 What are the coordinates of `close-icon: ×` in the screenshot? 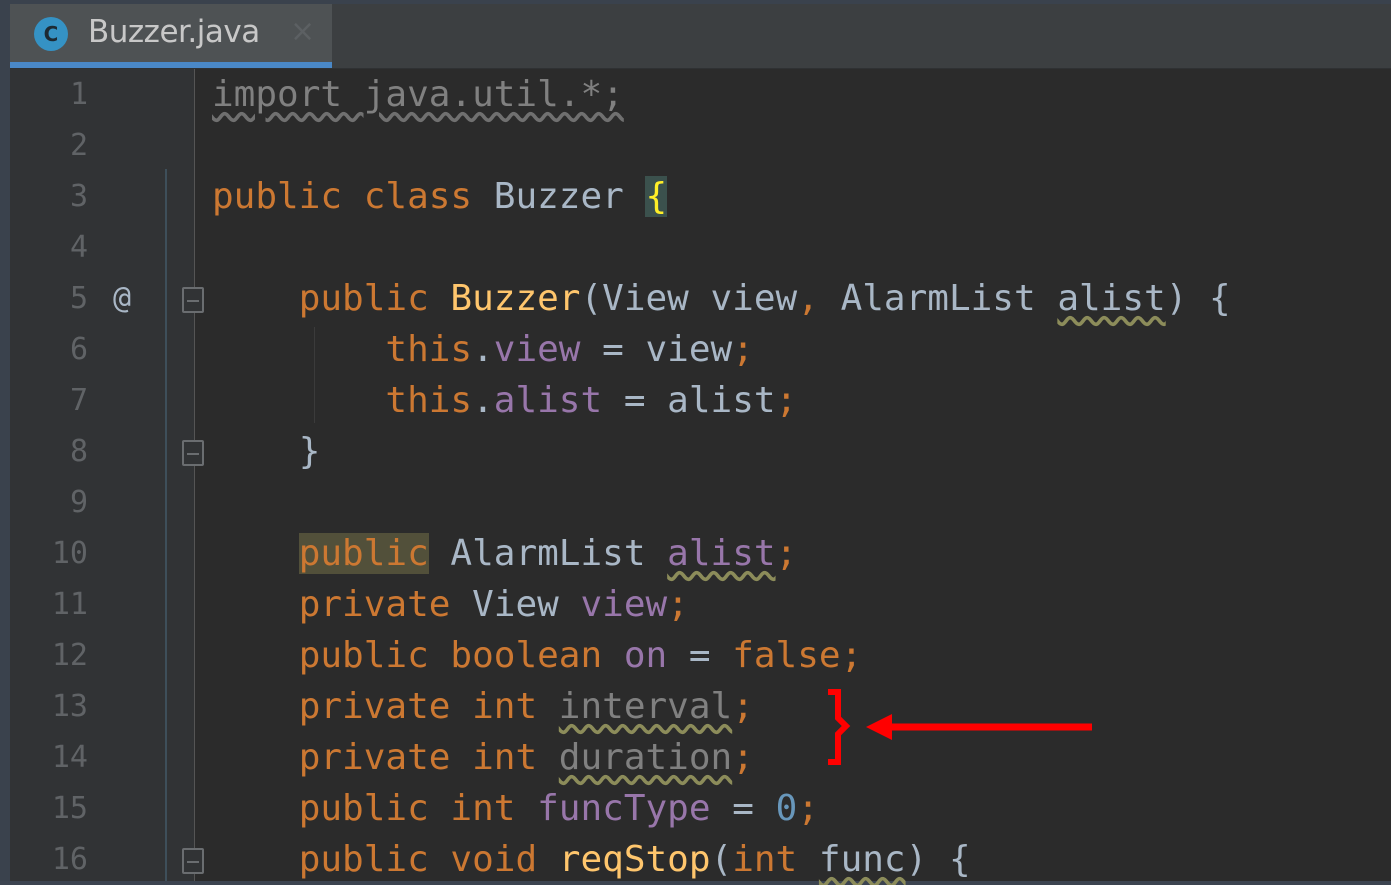 It's located at (302, 31).